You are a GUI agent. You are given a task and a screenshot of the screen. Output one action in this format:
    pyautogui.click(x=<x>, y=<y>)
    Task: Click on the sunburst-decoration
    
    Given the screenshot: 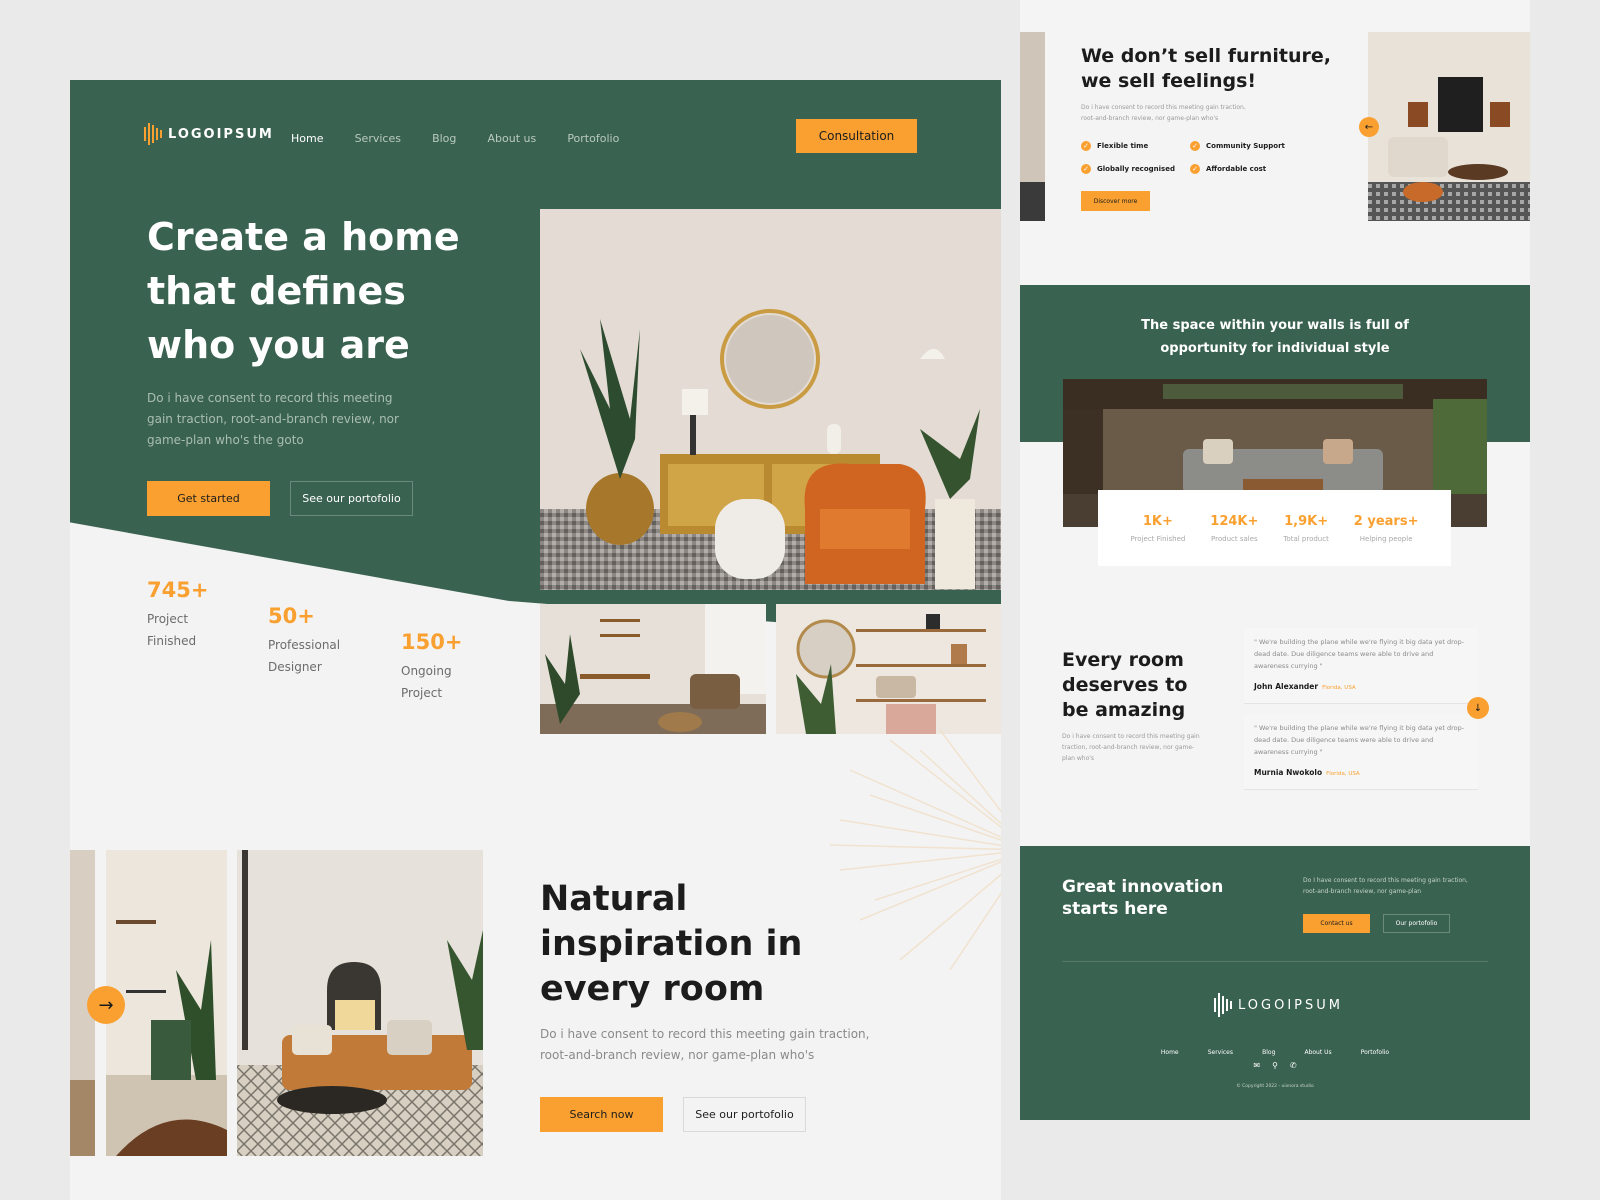 What is the action you would take?
    pyautogui.click(x=915, y=850)
    